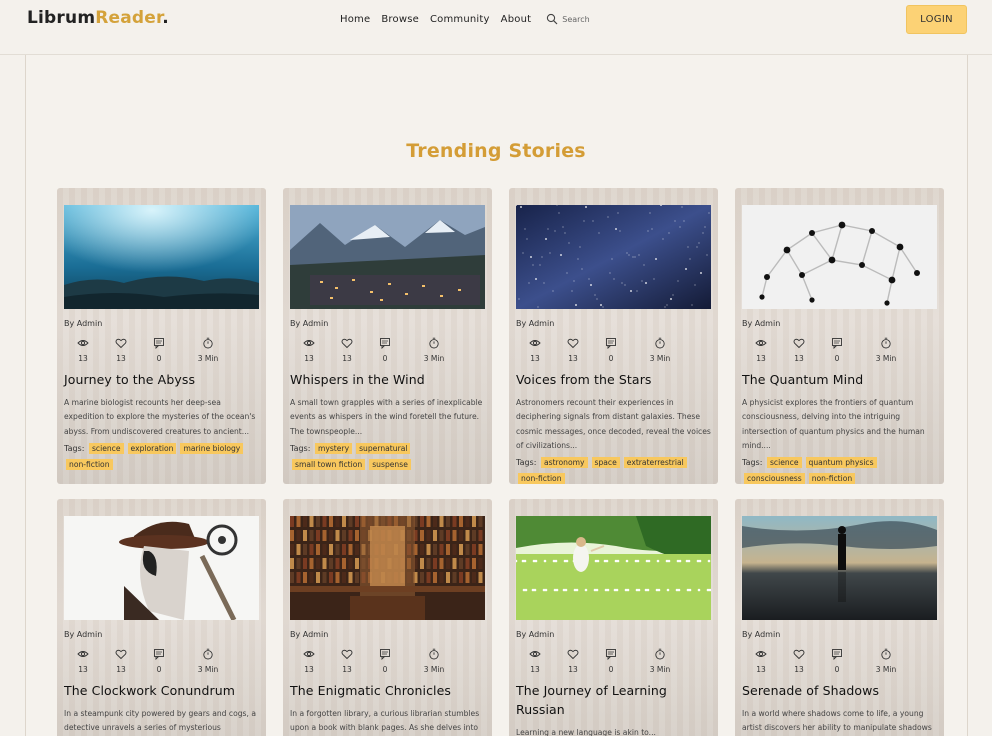 The image size is (992, 736). Describe the element at coordinates (839, 691) in the screenshot. I see `story-title: Serenade of Shadows` at that location.